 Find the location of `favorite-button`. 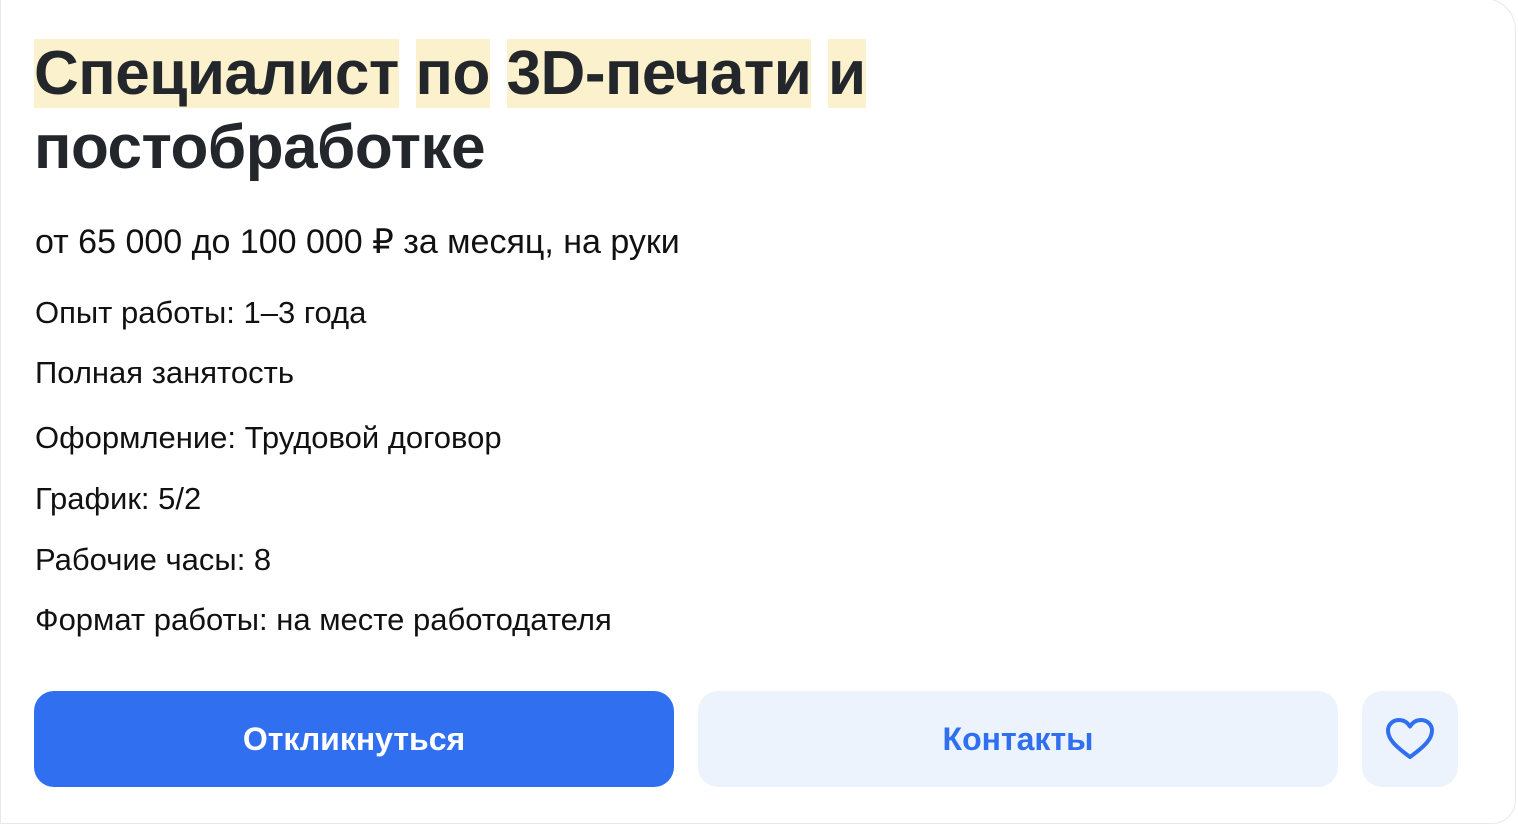

favorite-button is located at coordinates (1410, 739).